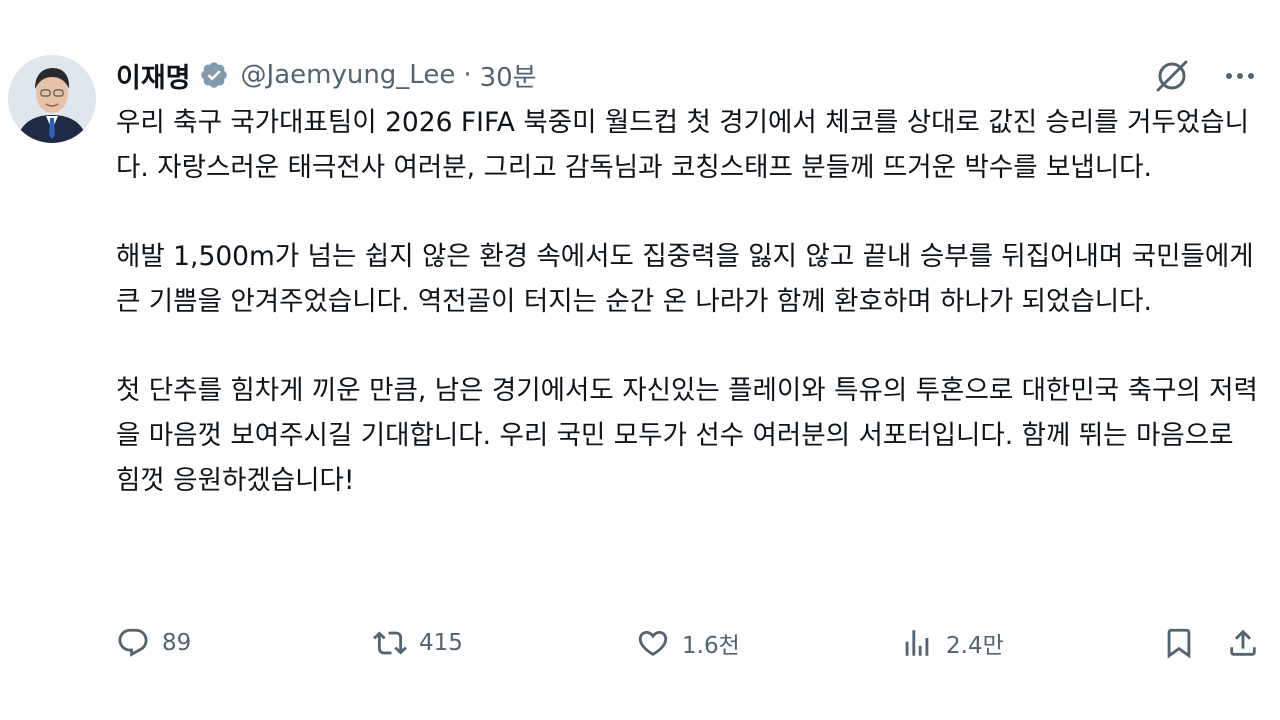 This screenshot has width=1280, height=720. What do you see at coordinates (214, 75) in the screenshot?
I see `verified-badge-icon` at bounding box center [214, 75].